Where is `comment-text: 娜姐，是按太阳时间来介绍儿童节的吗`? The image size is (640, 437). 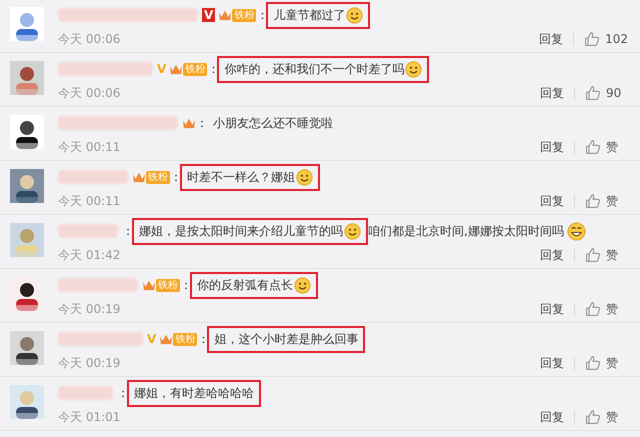 comment-text: 娜姐，是按太阳时间来介绍儿童节的吗 is located at coordinates (241, 231).